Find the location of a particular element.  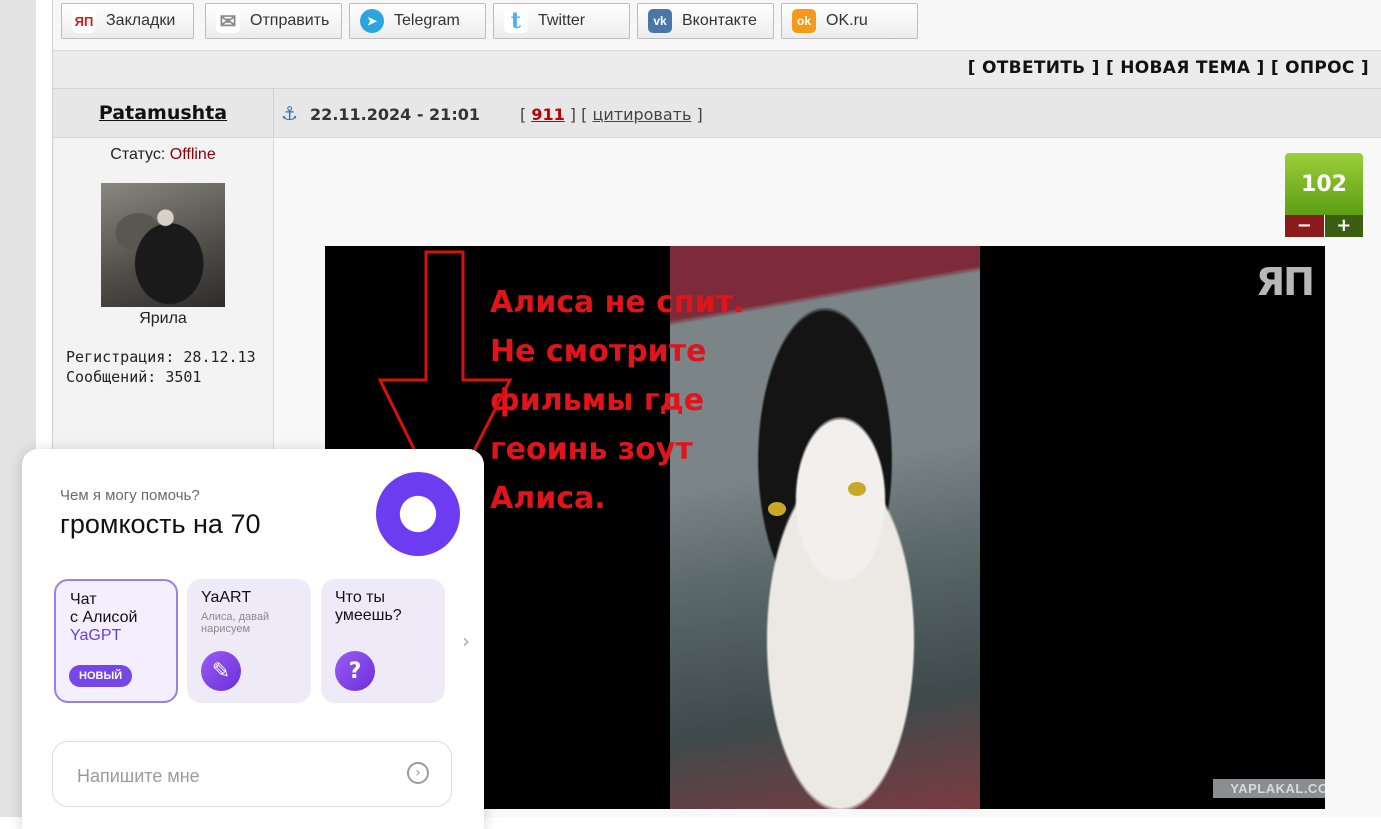

post-rating: 102 − + is located at coordinates (1324, 195).